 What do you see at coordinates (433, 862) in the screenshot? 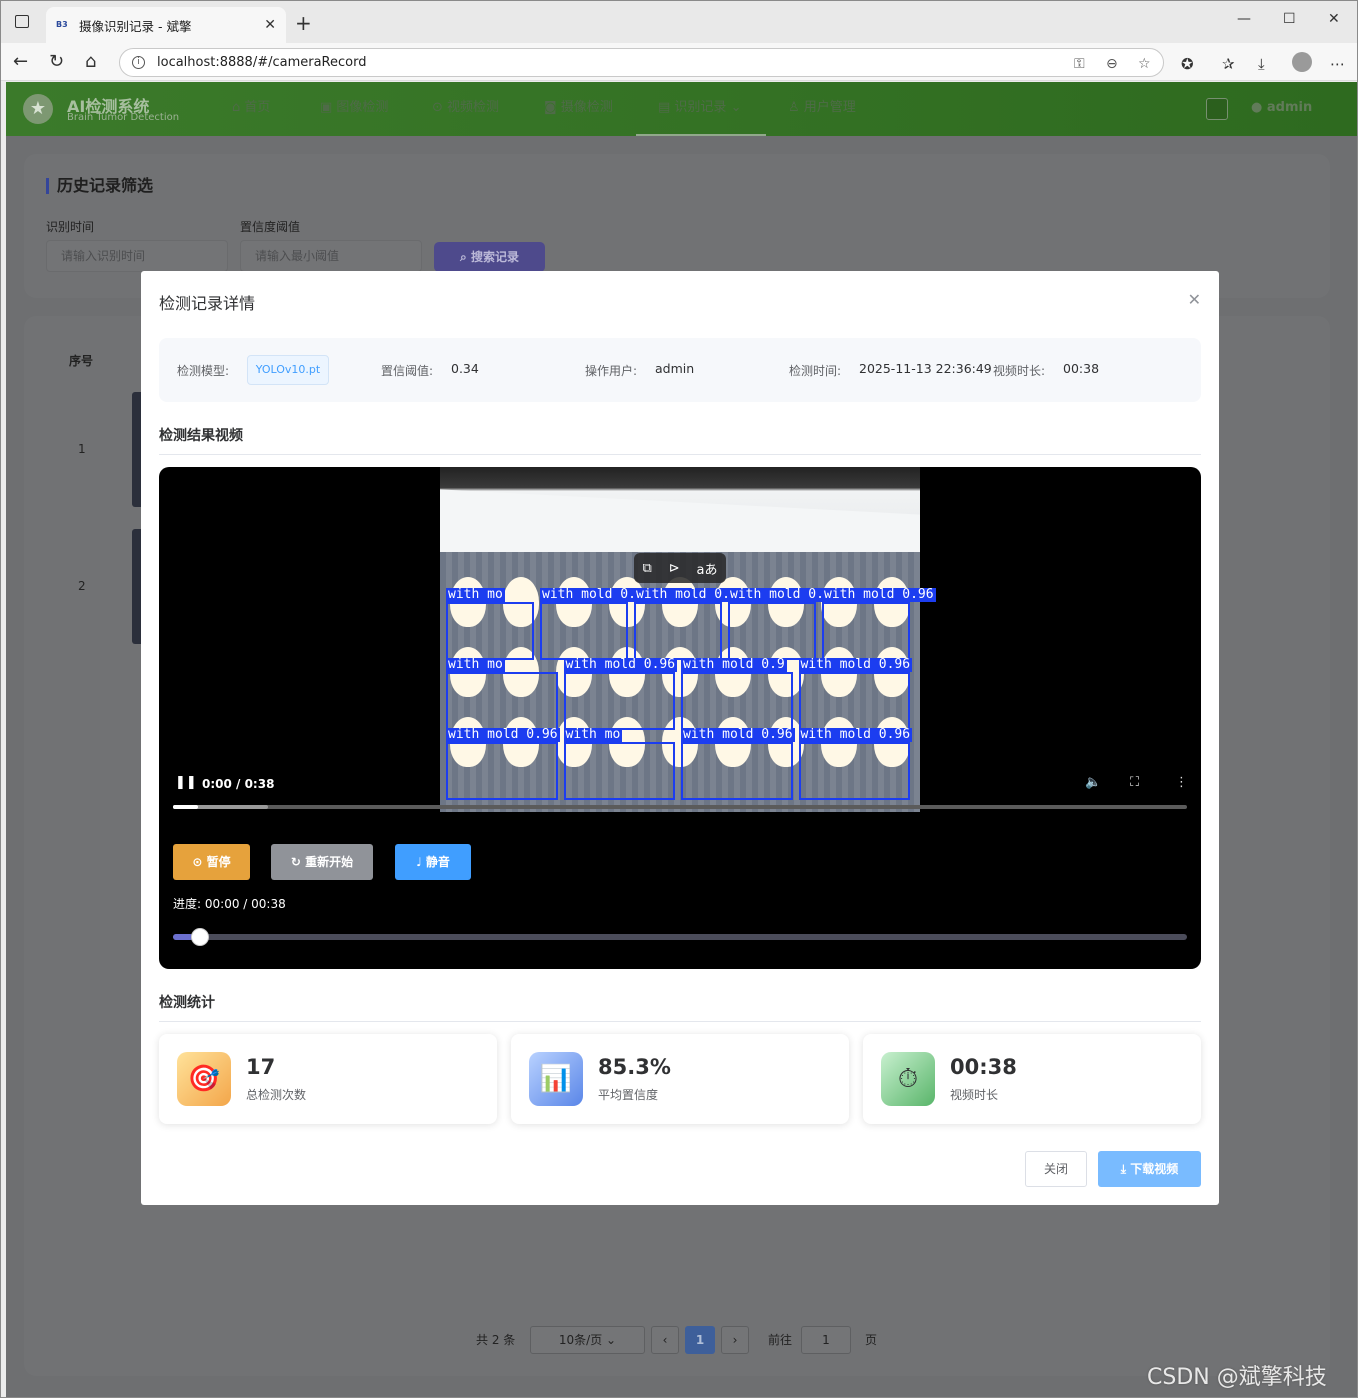
I see `mute-button: ♩ 静音` at bounding box center [433, 862].